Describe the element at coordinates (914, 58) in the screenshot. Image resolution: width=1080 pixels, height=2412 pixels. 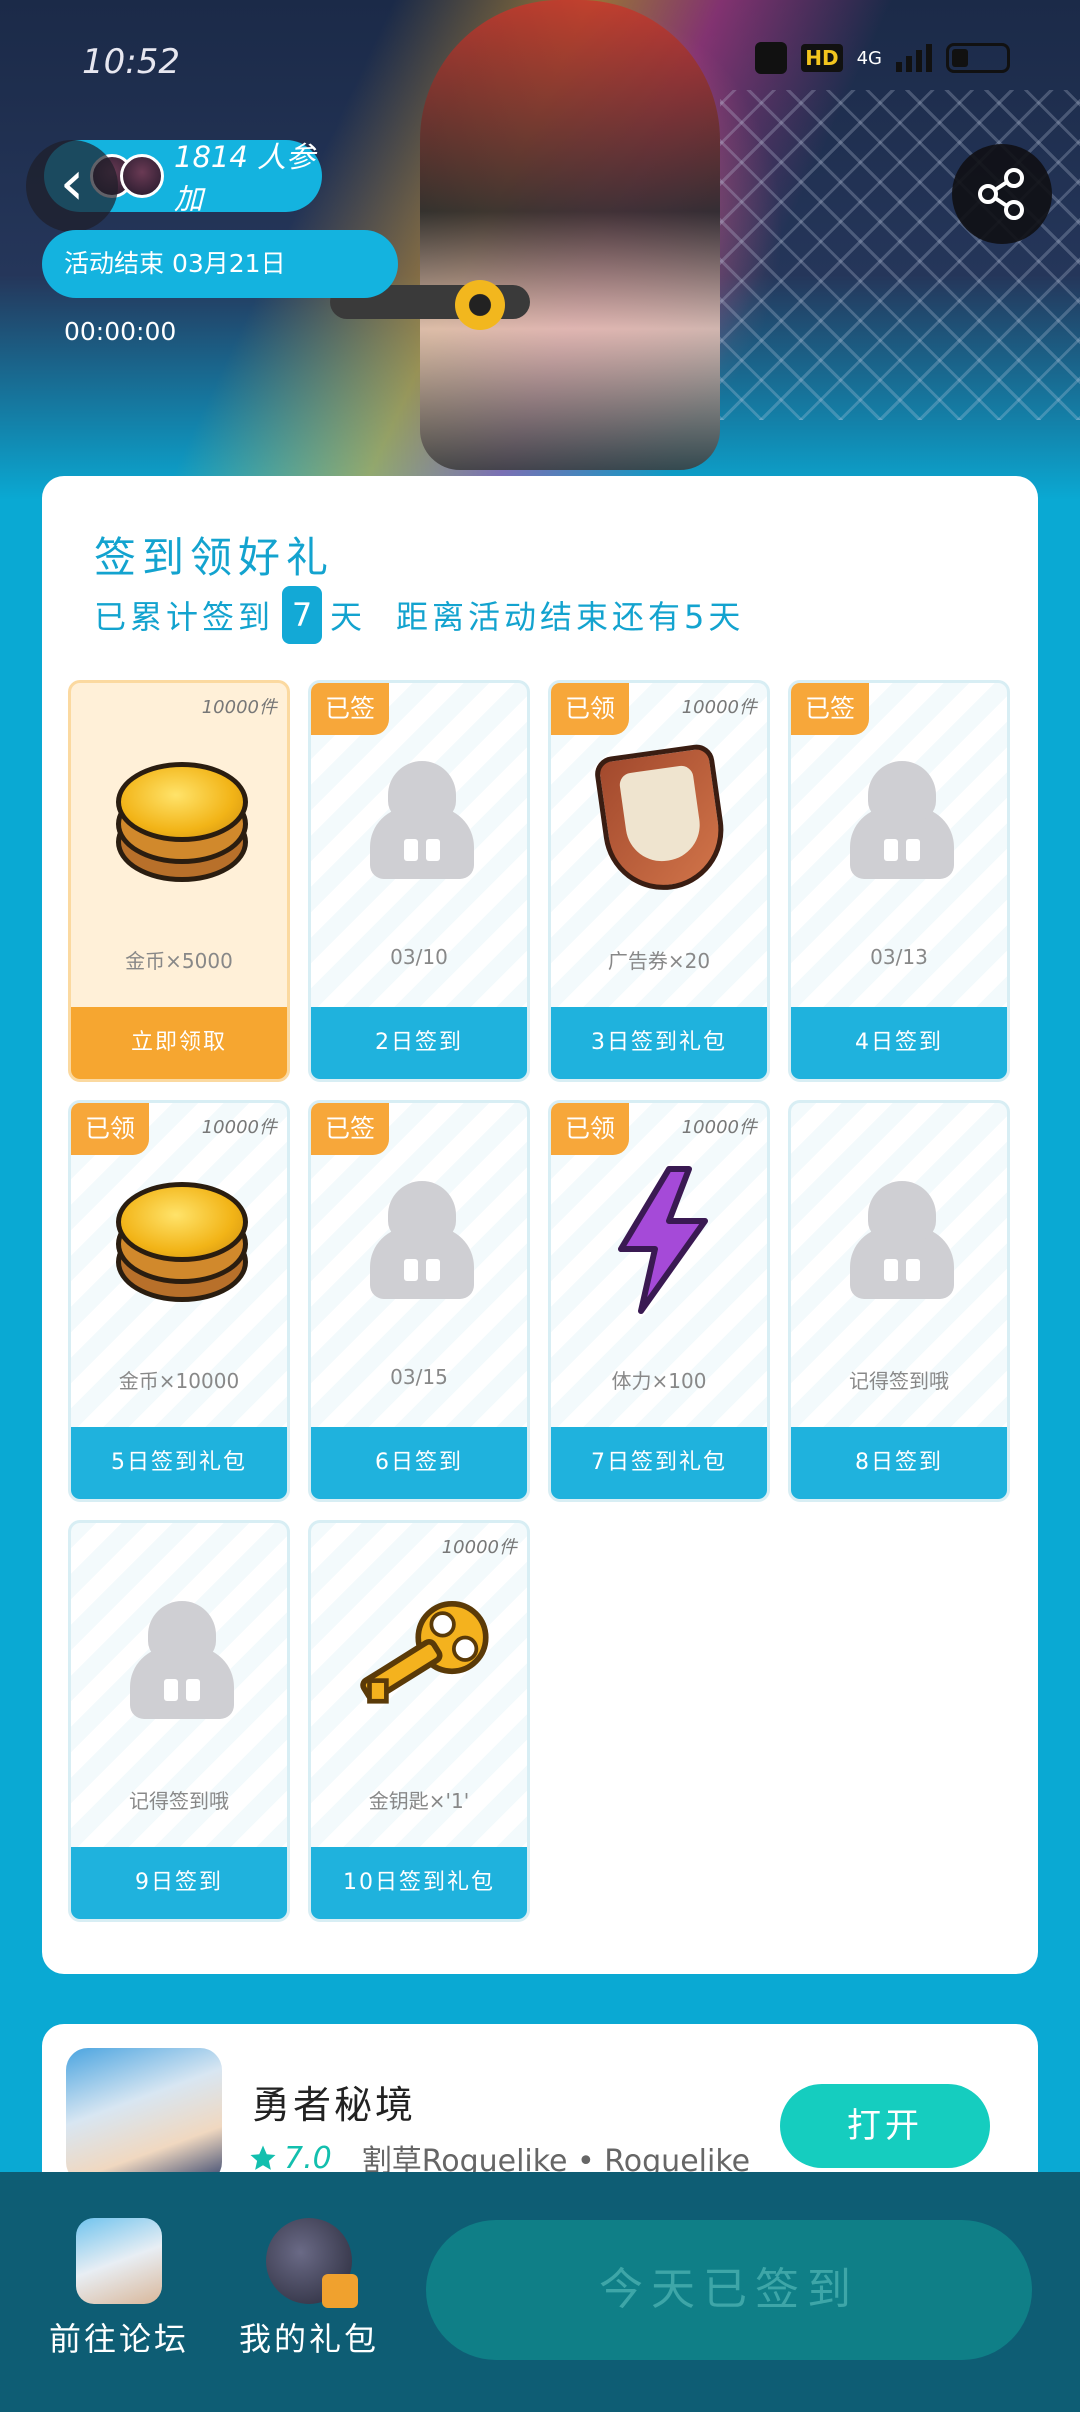
I see `signal-icon` at that location.